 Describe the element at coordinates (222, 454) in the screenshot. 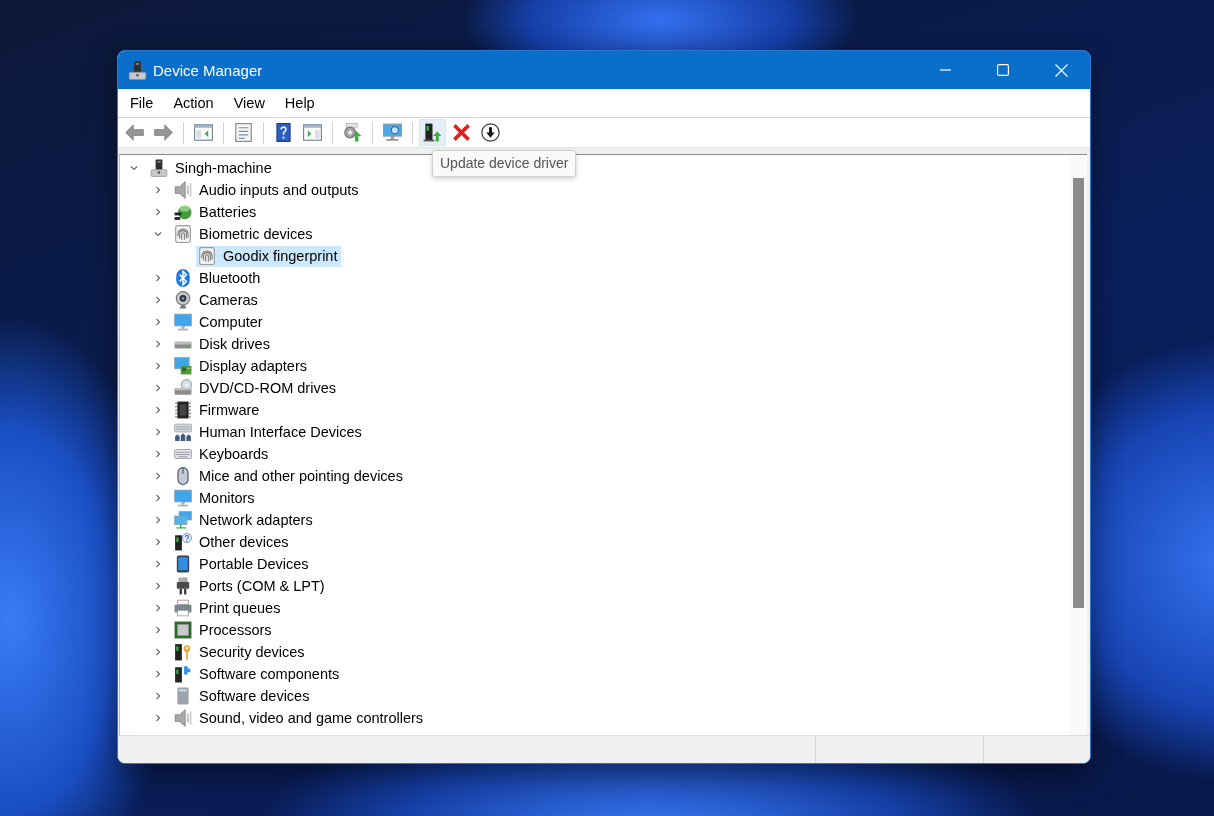

I see `tree-item: Keyboards` at that location.